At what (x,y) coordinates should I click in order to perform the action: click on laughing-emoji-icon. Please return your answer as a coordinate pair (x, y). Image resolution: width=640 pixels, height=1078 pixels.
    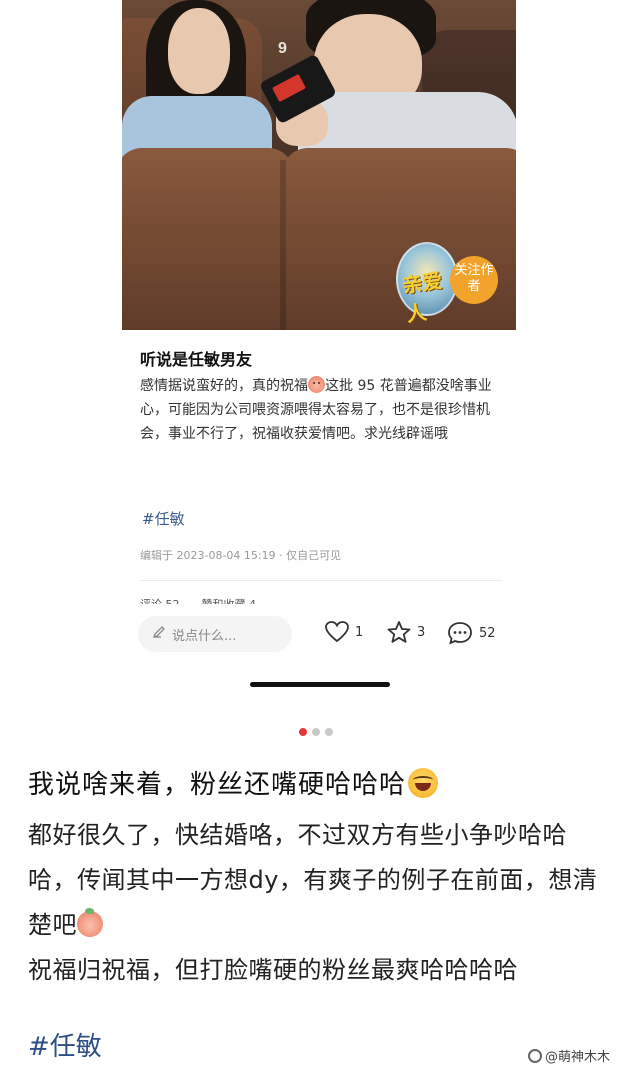
    Looking at the image, I should click on (423, 783).